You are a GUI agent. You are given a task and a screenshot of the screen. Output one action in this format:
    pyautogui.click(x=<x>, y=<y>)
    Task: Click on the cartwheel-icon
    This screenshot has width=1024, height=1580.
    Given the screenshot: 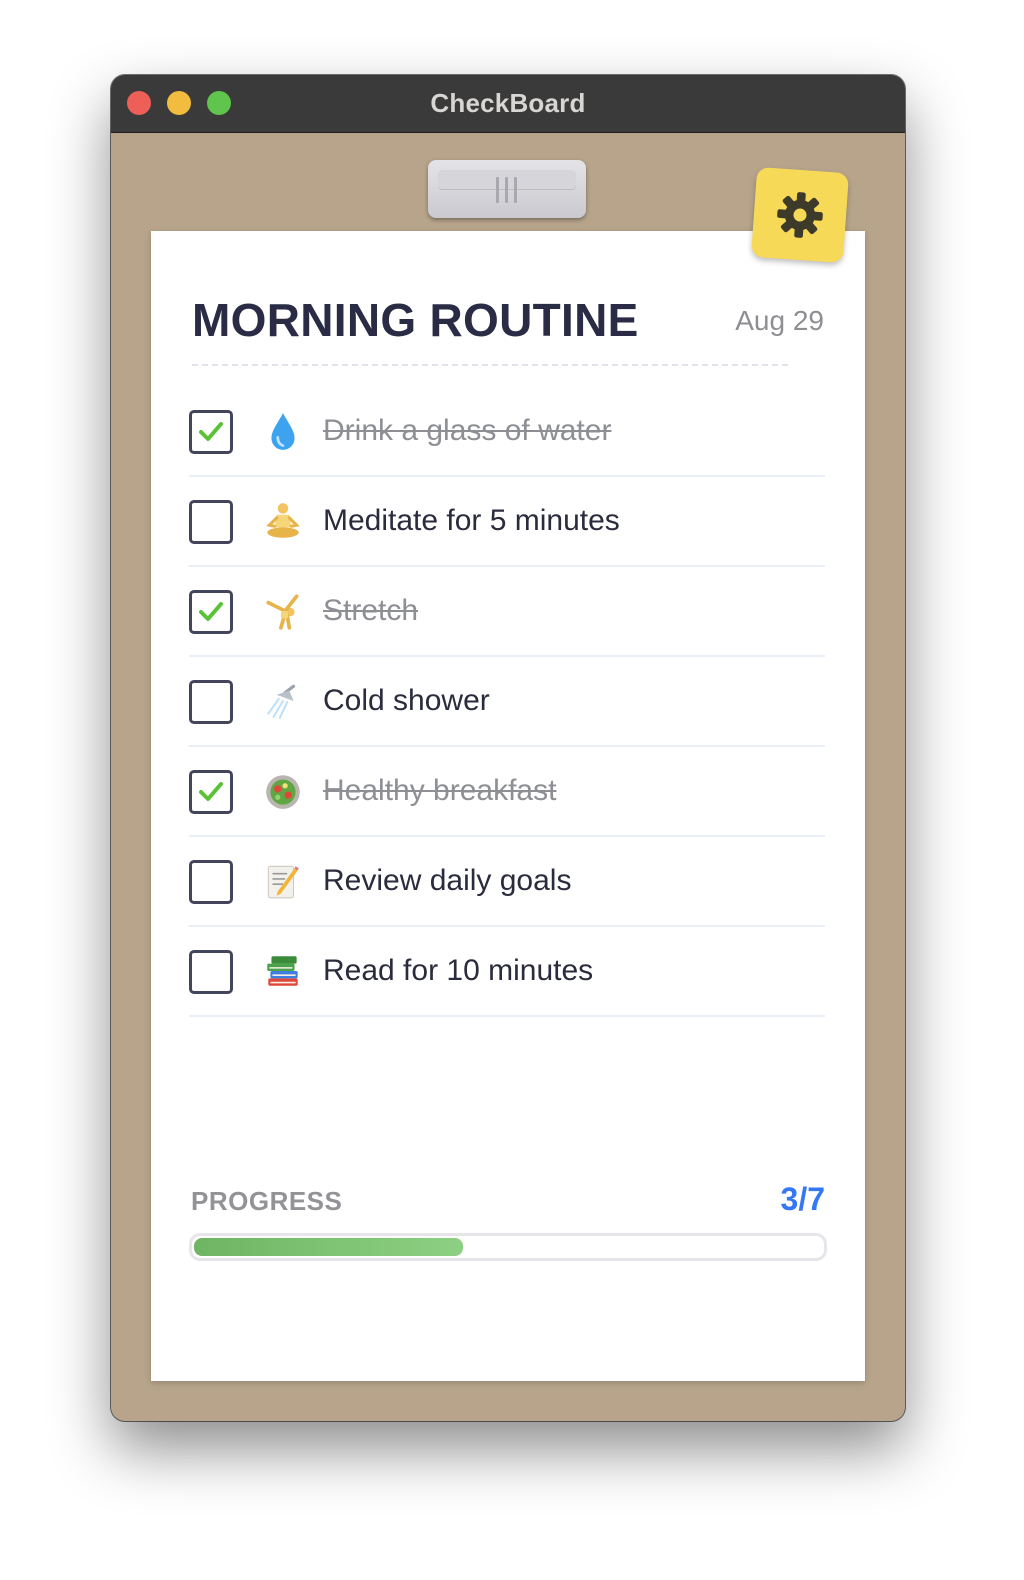 What is the action you would take?
    pyautogui.click(x=283, y=611)
    